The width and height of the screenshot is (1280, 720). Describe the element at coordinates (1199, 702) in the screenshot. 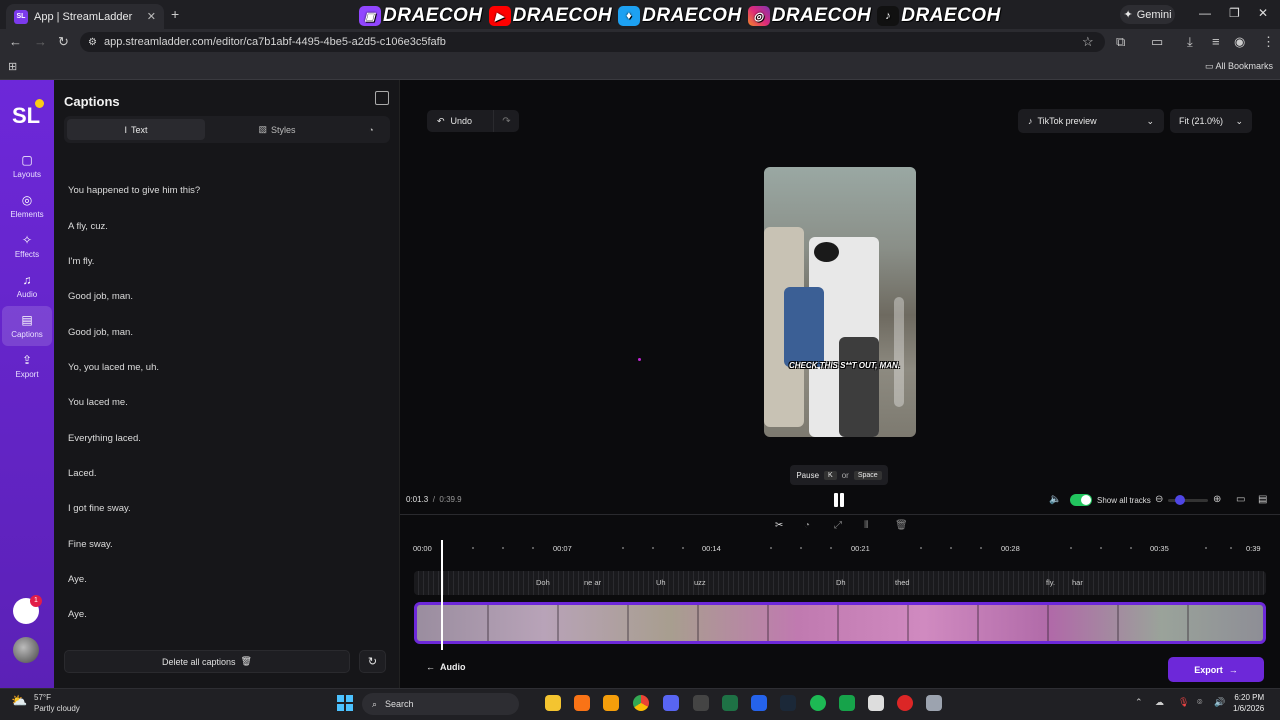

I see `network-icon: ⌾` at that location.